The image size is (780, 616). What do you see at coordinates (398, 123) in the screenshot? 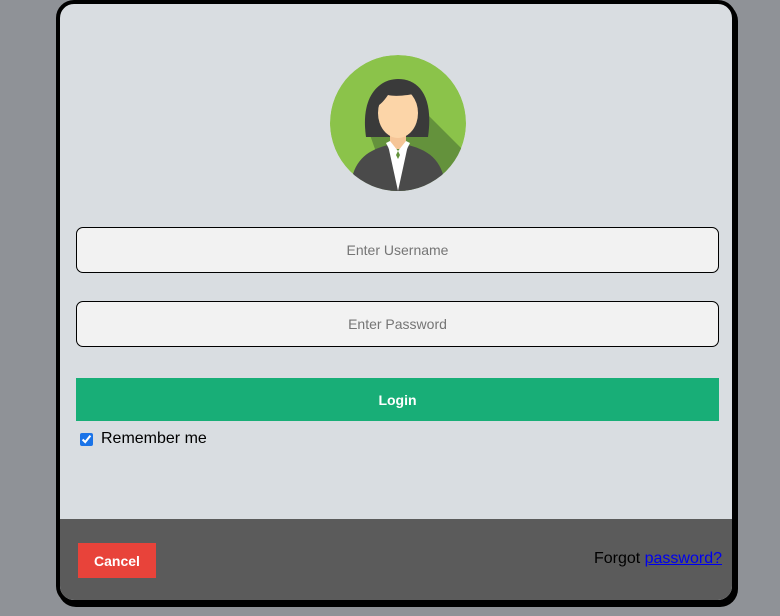
I see `female-user-avatar-icon` at bounding box center [398, 123].